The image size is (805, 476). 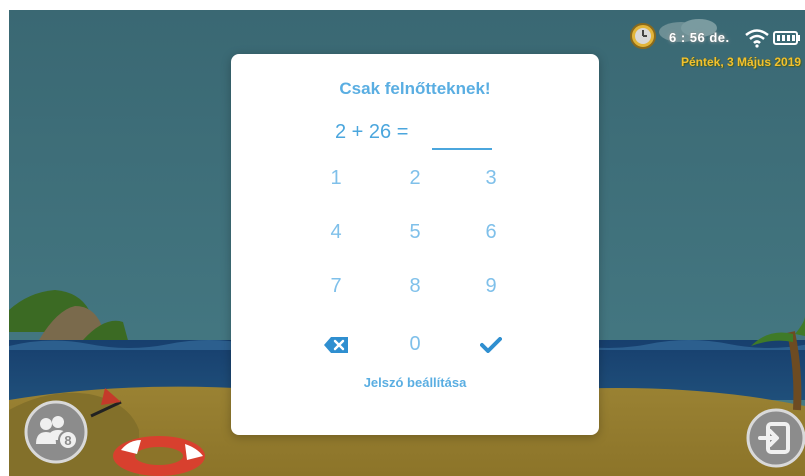 I want to click on exit-button, so click(x=775, y=440).